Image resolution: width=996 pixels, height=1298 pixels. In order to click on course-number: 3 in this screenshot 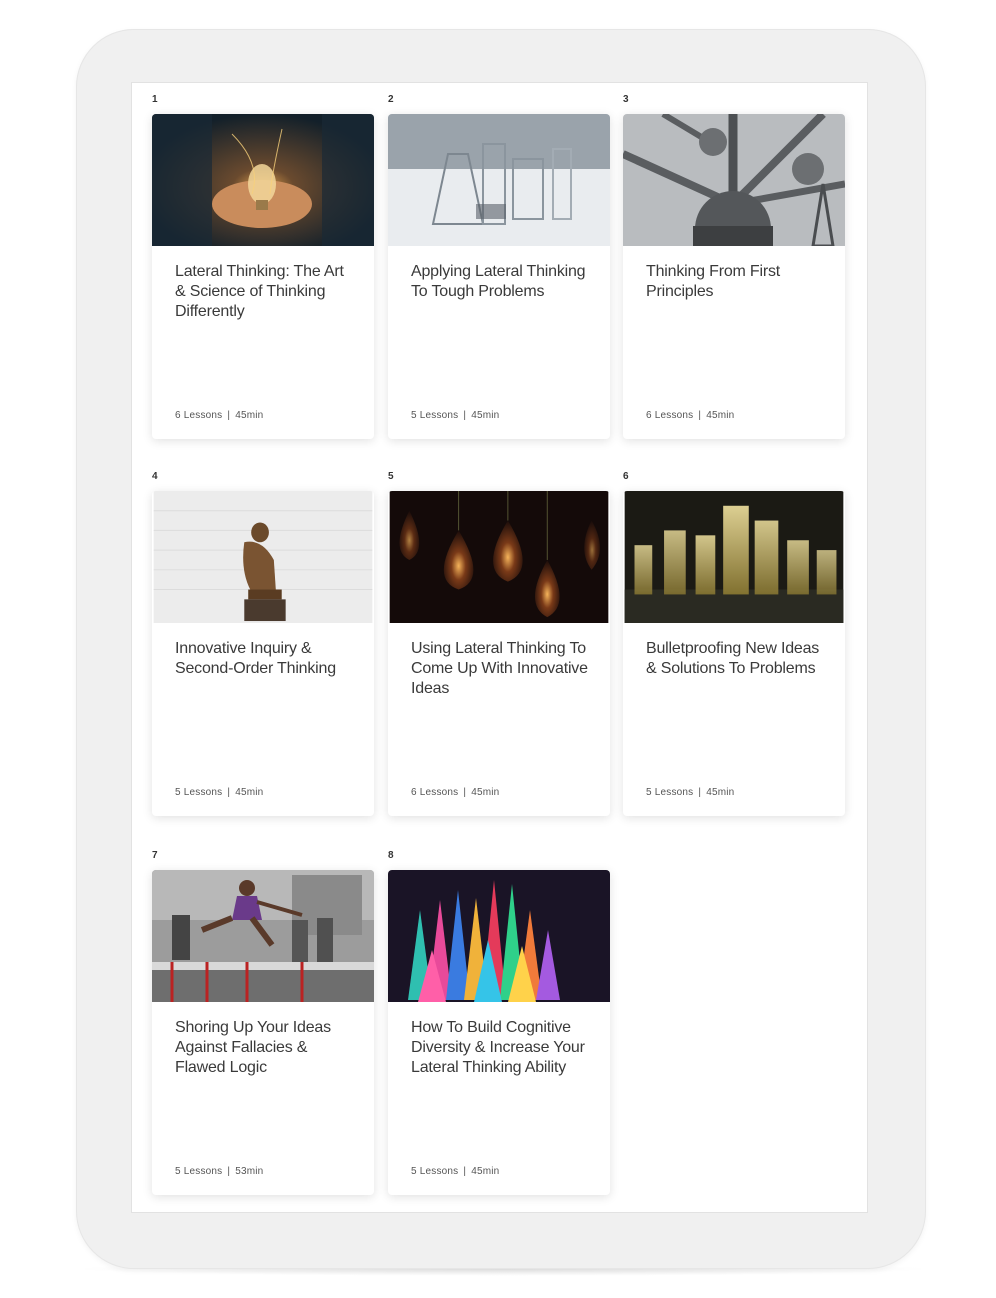, I will do `click(626, 99)`.